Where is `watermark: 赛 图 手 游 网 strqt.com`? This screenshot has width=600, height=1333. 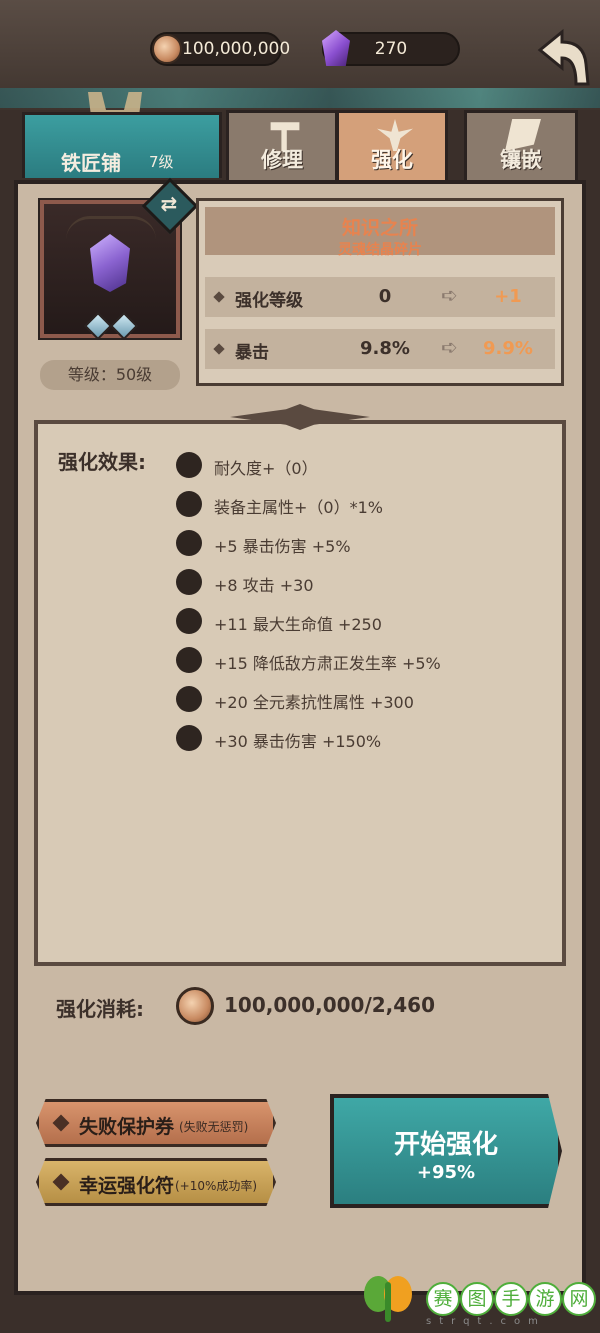 watermark: 赛 图 手 游 网 strqt.com is located at coordinates (478, 1300).